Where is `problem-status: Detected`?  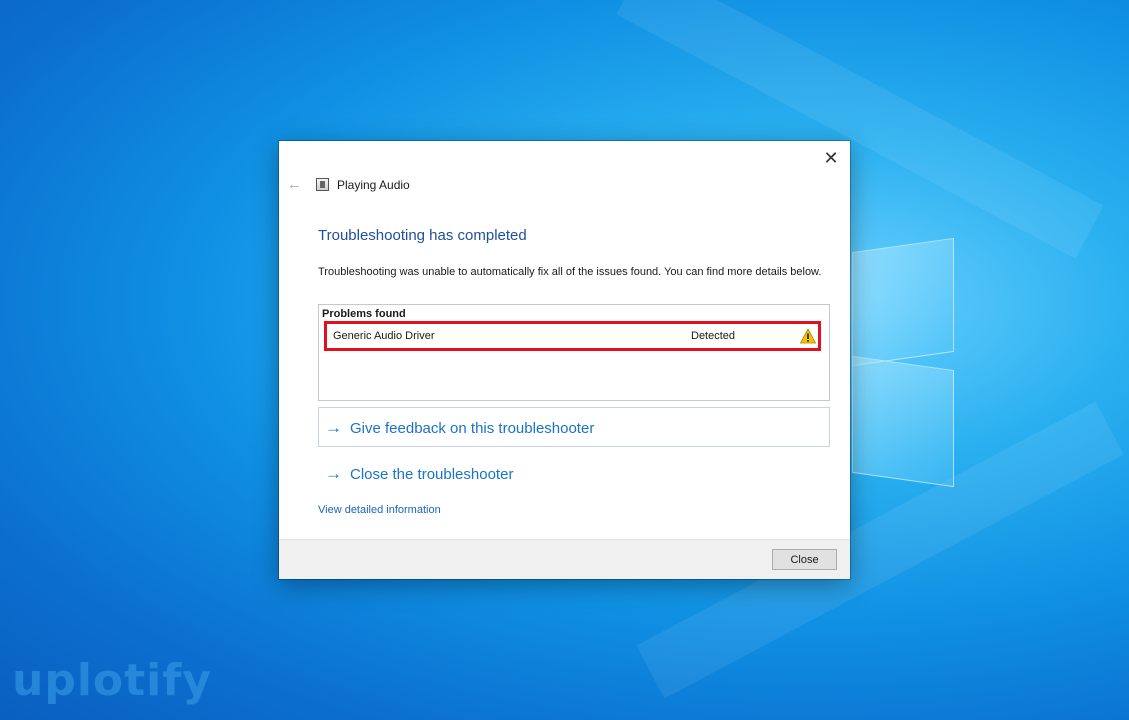
problem-status: Detected is located at coordinates (713, 336).